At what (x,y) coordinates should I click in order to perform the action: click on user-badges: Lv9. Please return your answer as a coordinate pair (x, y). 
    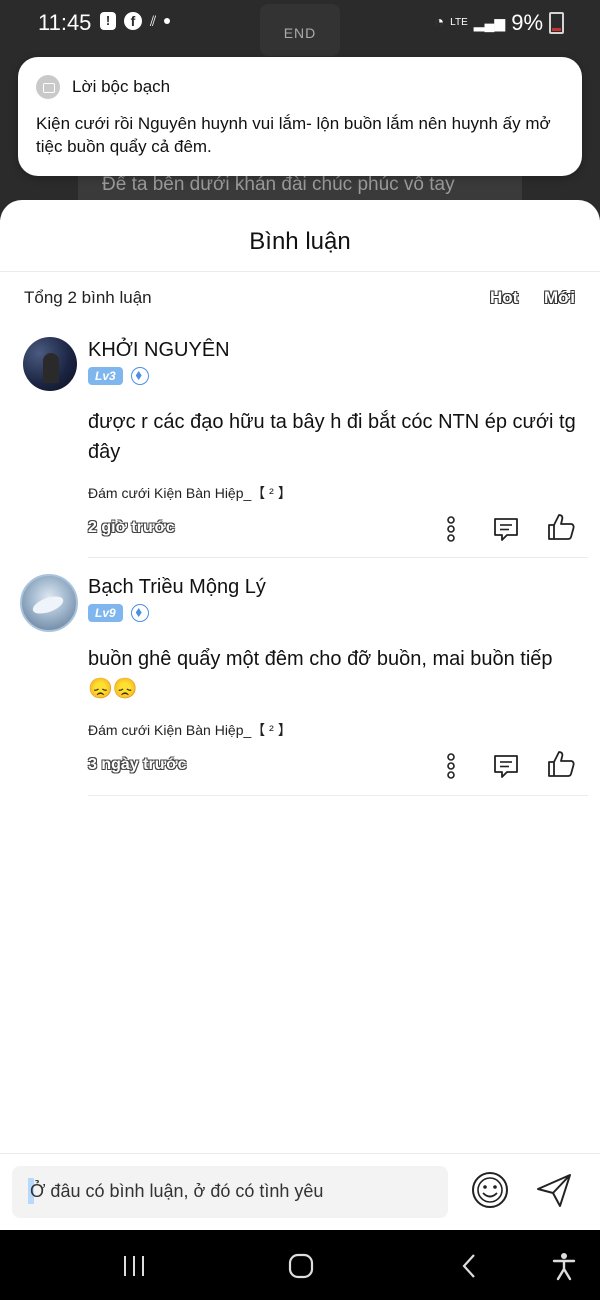
    Looking at the image, I should click on (118, 613).